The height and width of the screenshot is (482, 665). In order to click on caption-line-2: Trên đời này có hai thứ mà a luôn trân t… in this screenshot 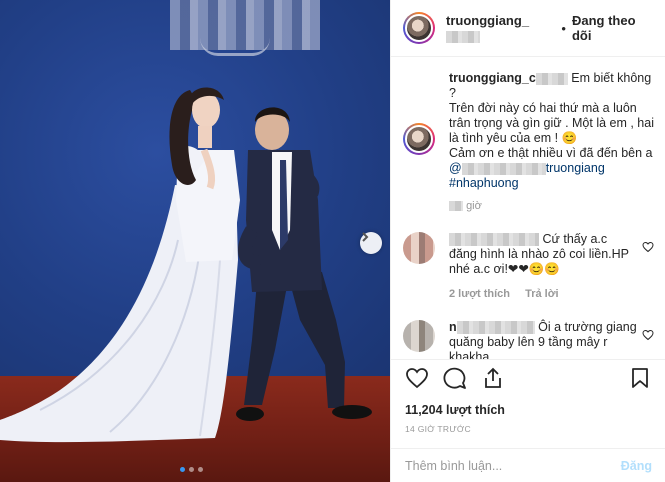, I will do `click(551, 123)`.